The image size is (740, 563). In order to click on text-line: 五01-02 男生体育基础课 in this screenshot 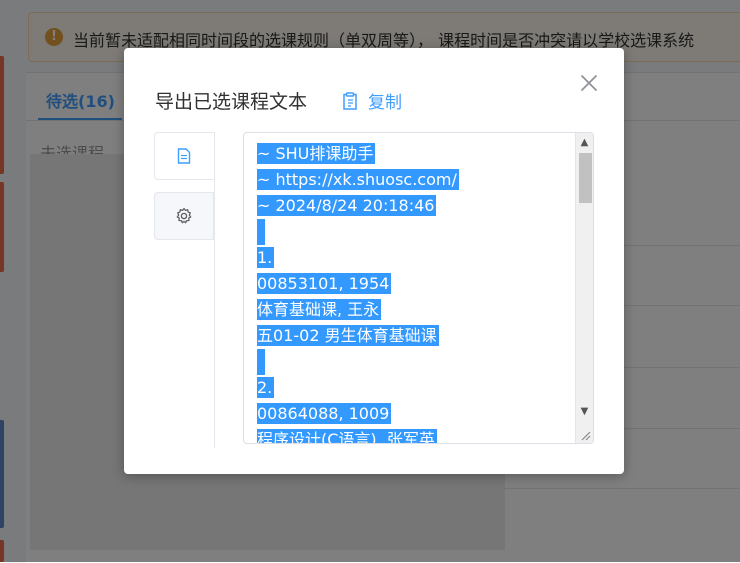, I will do `click(348, 335)`.